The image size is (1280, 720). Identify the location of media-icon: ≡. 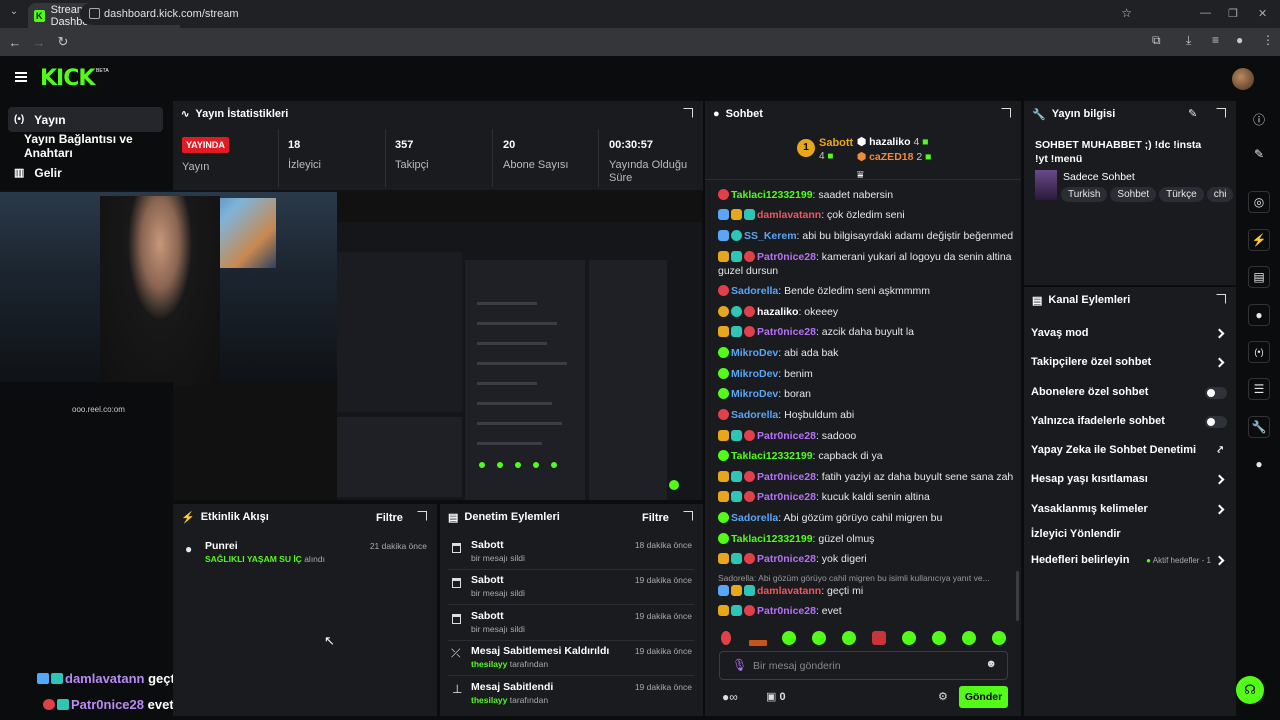
(1215, 40).